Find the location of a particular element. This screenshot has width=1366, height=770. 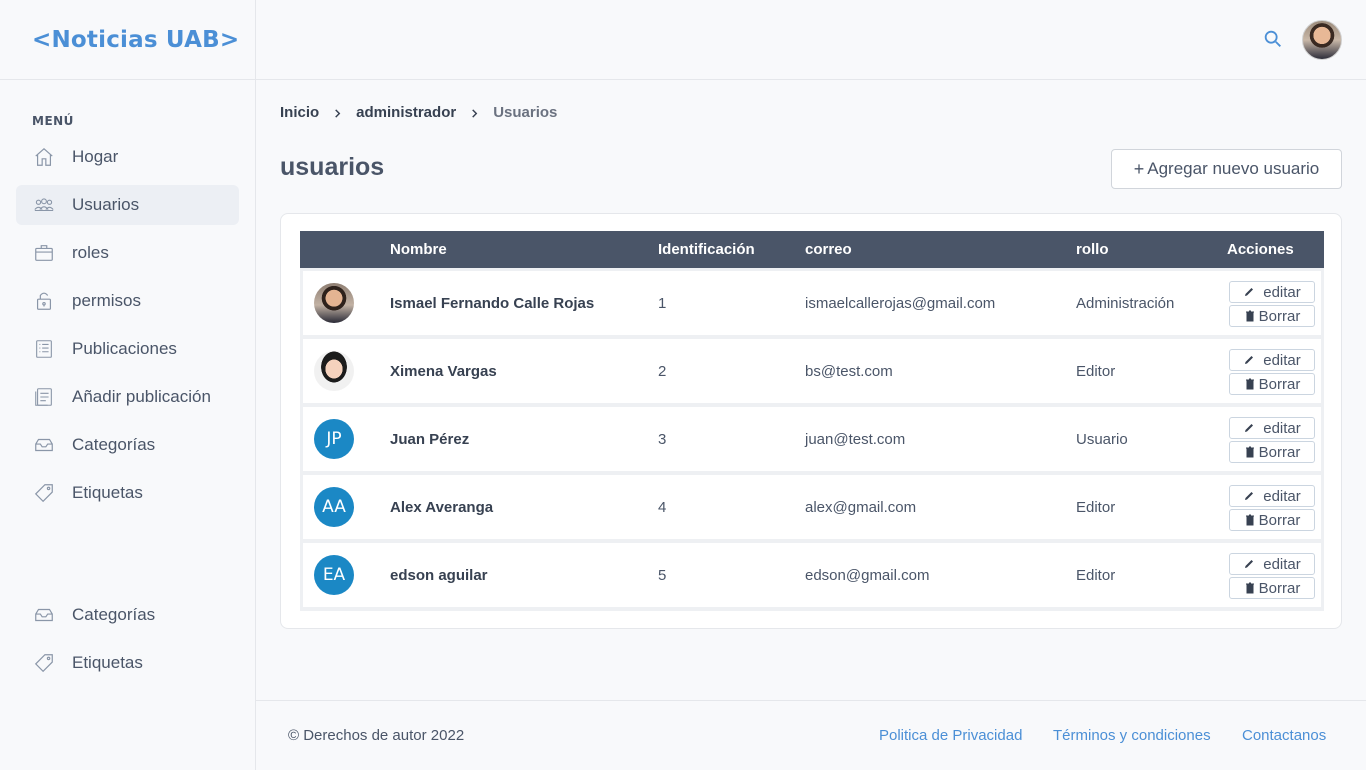

tag-icon is located at coordinates (44, 493).